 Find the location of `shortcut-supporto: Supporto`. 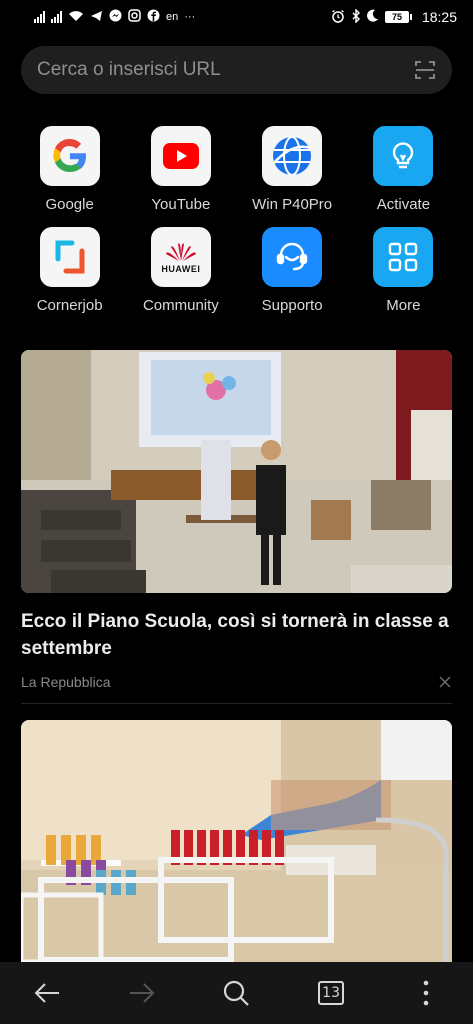

shortcut-supporto: Supporto is located at coordinates (292, 270).